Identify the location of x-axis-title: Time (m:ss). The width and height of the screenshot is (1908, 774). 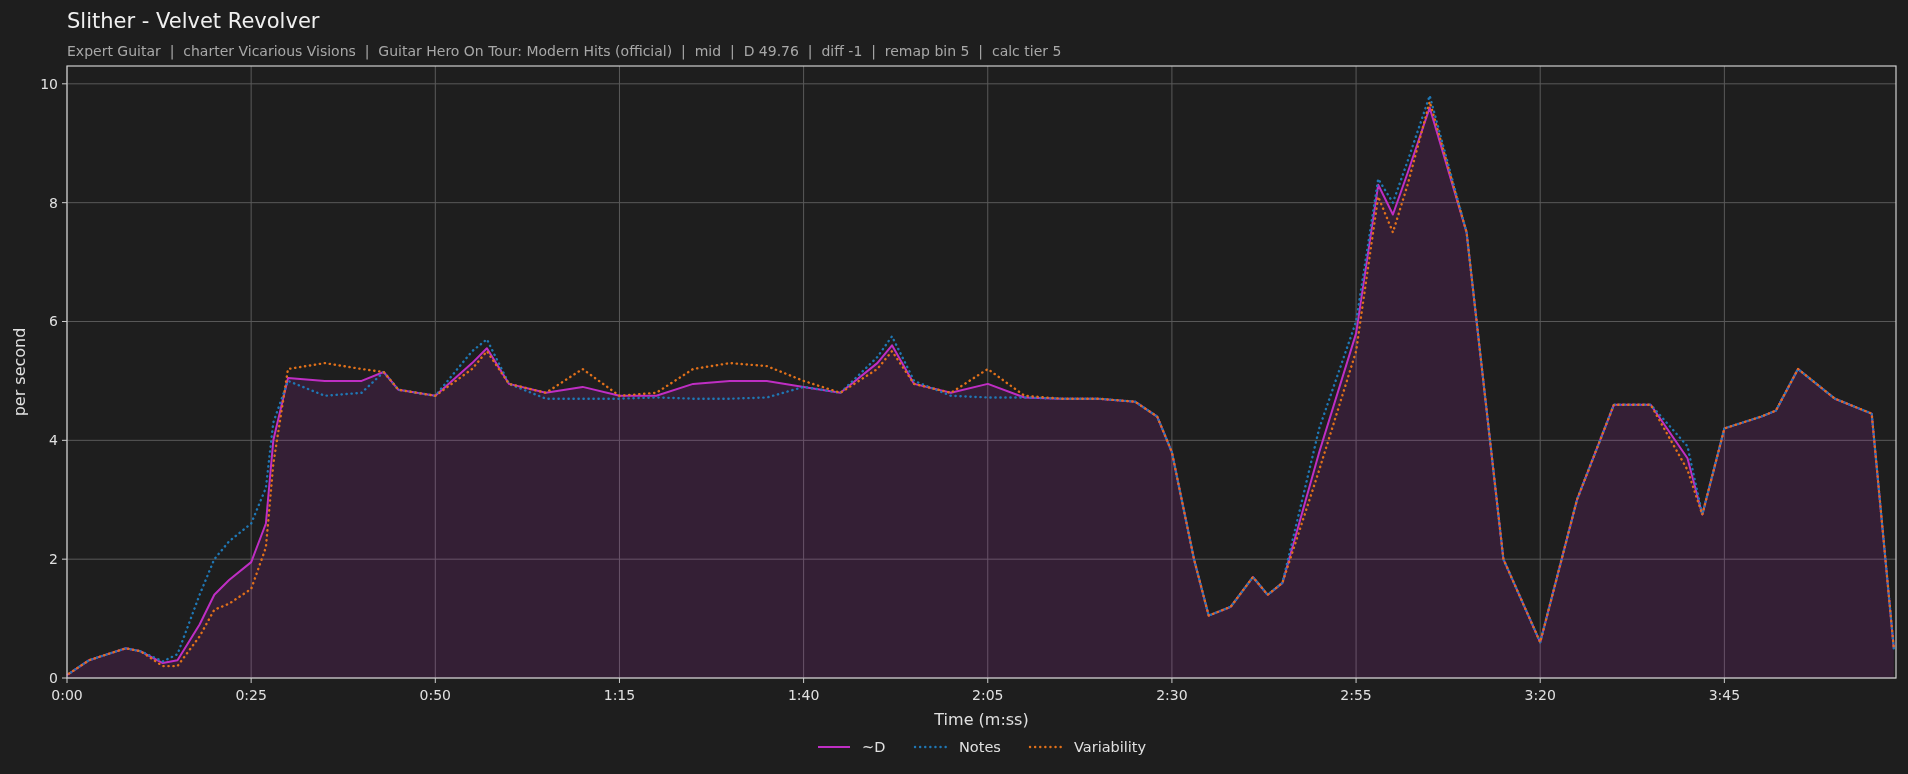
(981, 719).